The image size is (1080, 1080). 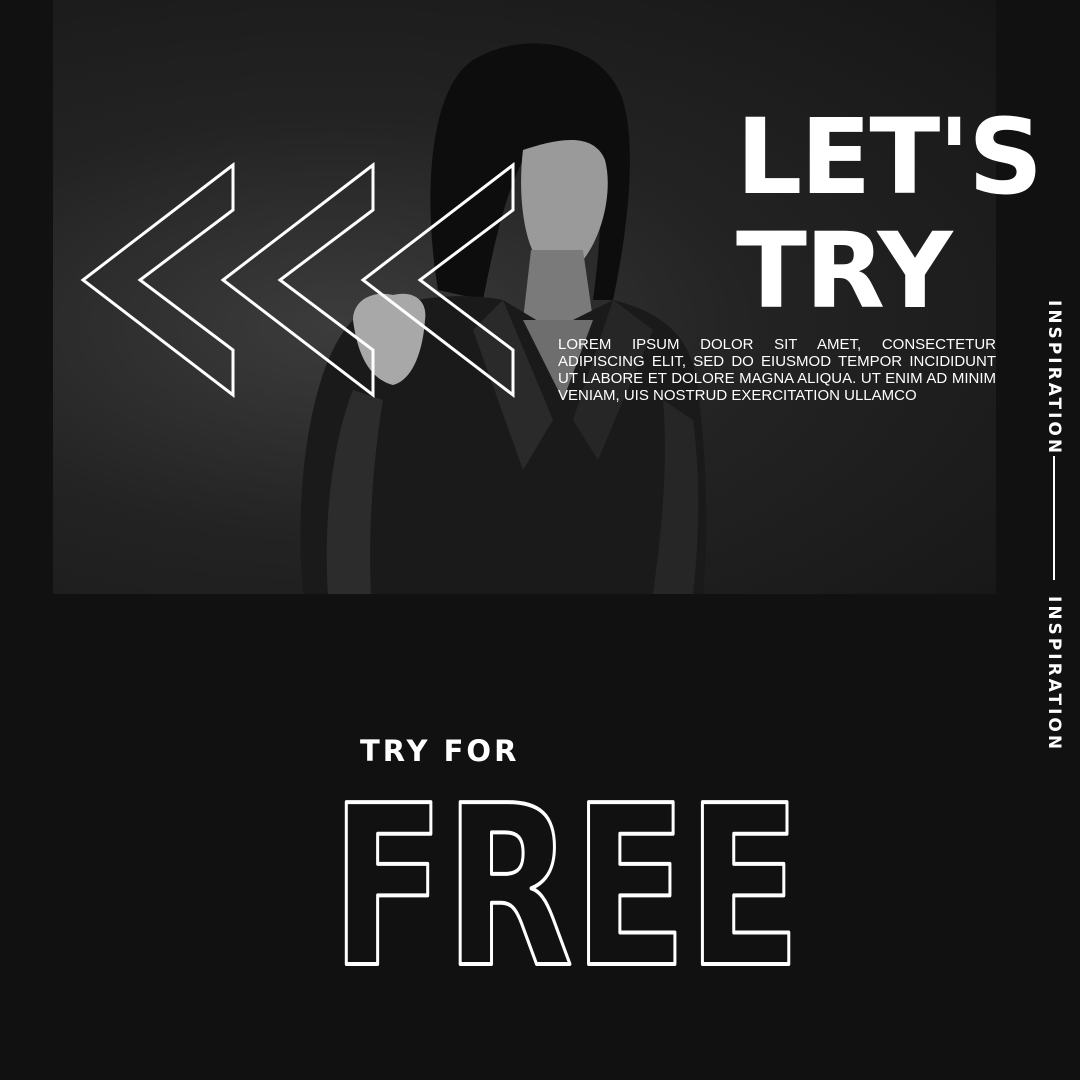 I want to click on headline-line-2: TRY, so click(x=844, y=271).